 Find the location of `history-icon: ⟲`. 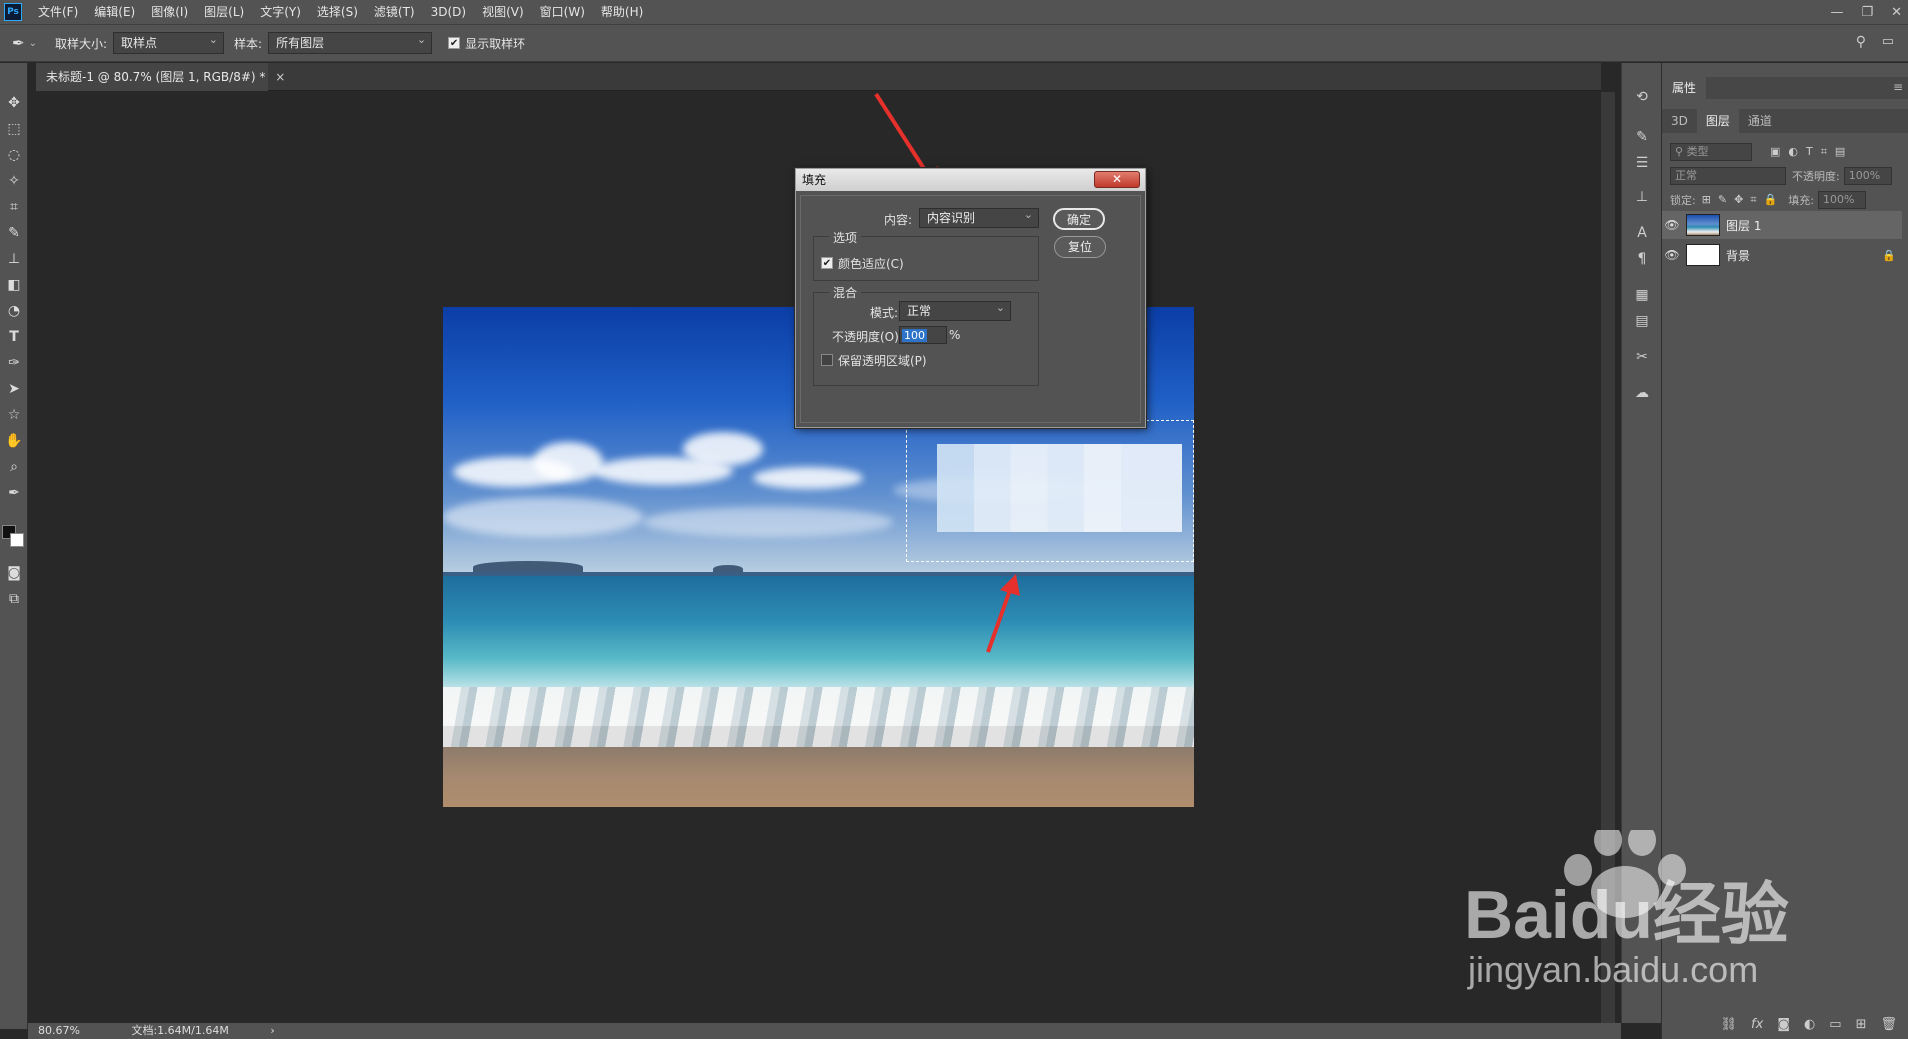

history-icon: ⟲ is located at coordinates (1642, 97).